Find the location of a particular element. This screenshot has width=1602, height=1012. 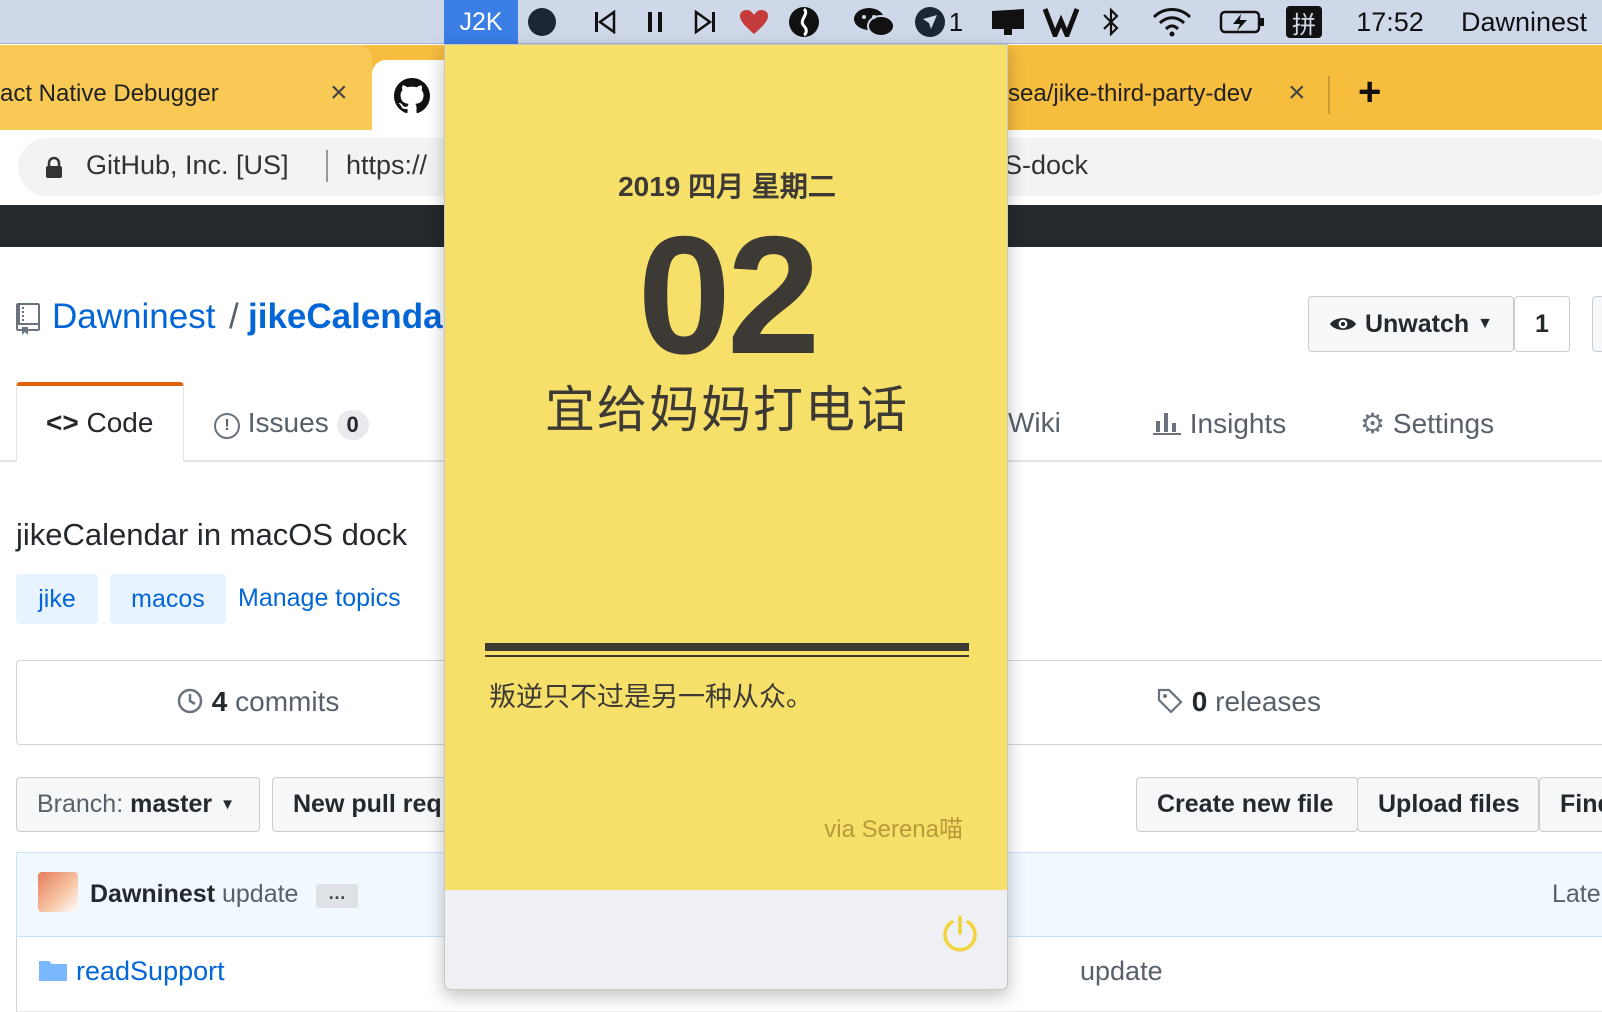

pause-icon is located at coordinates (655, 22).